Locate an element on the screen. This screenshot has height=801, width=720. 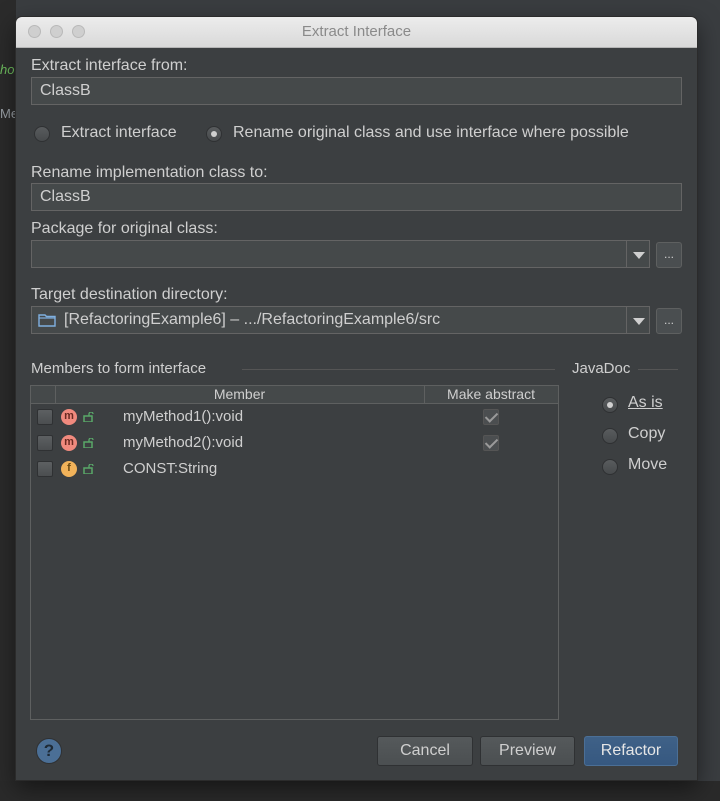
field-icon: f is located at coordinates (69, 469).